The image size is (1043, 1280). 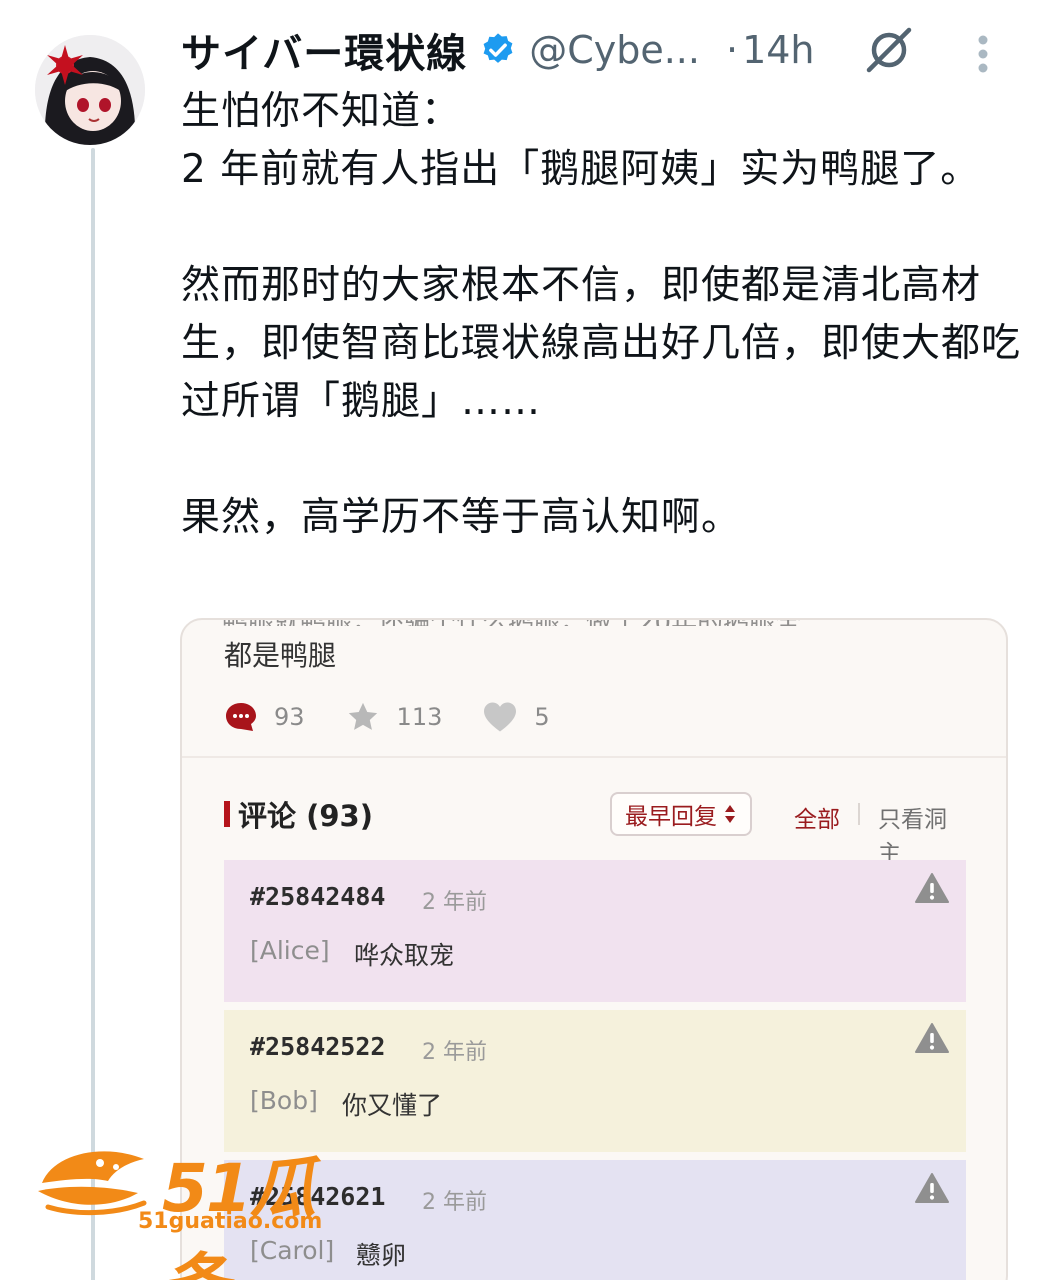 What do you see at coordinates (595, 1081) in the screenshot?
I see `comment-item: #25842522 2 年前 [Bob] 你又懂了` at bounding box center [595, 1081].